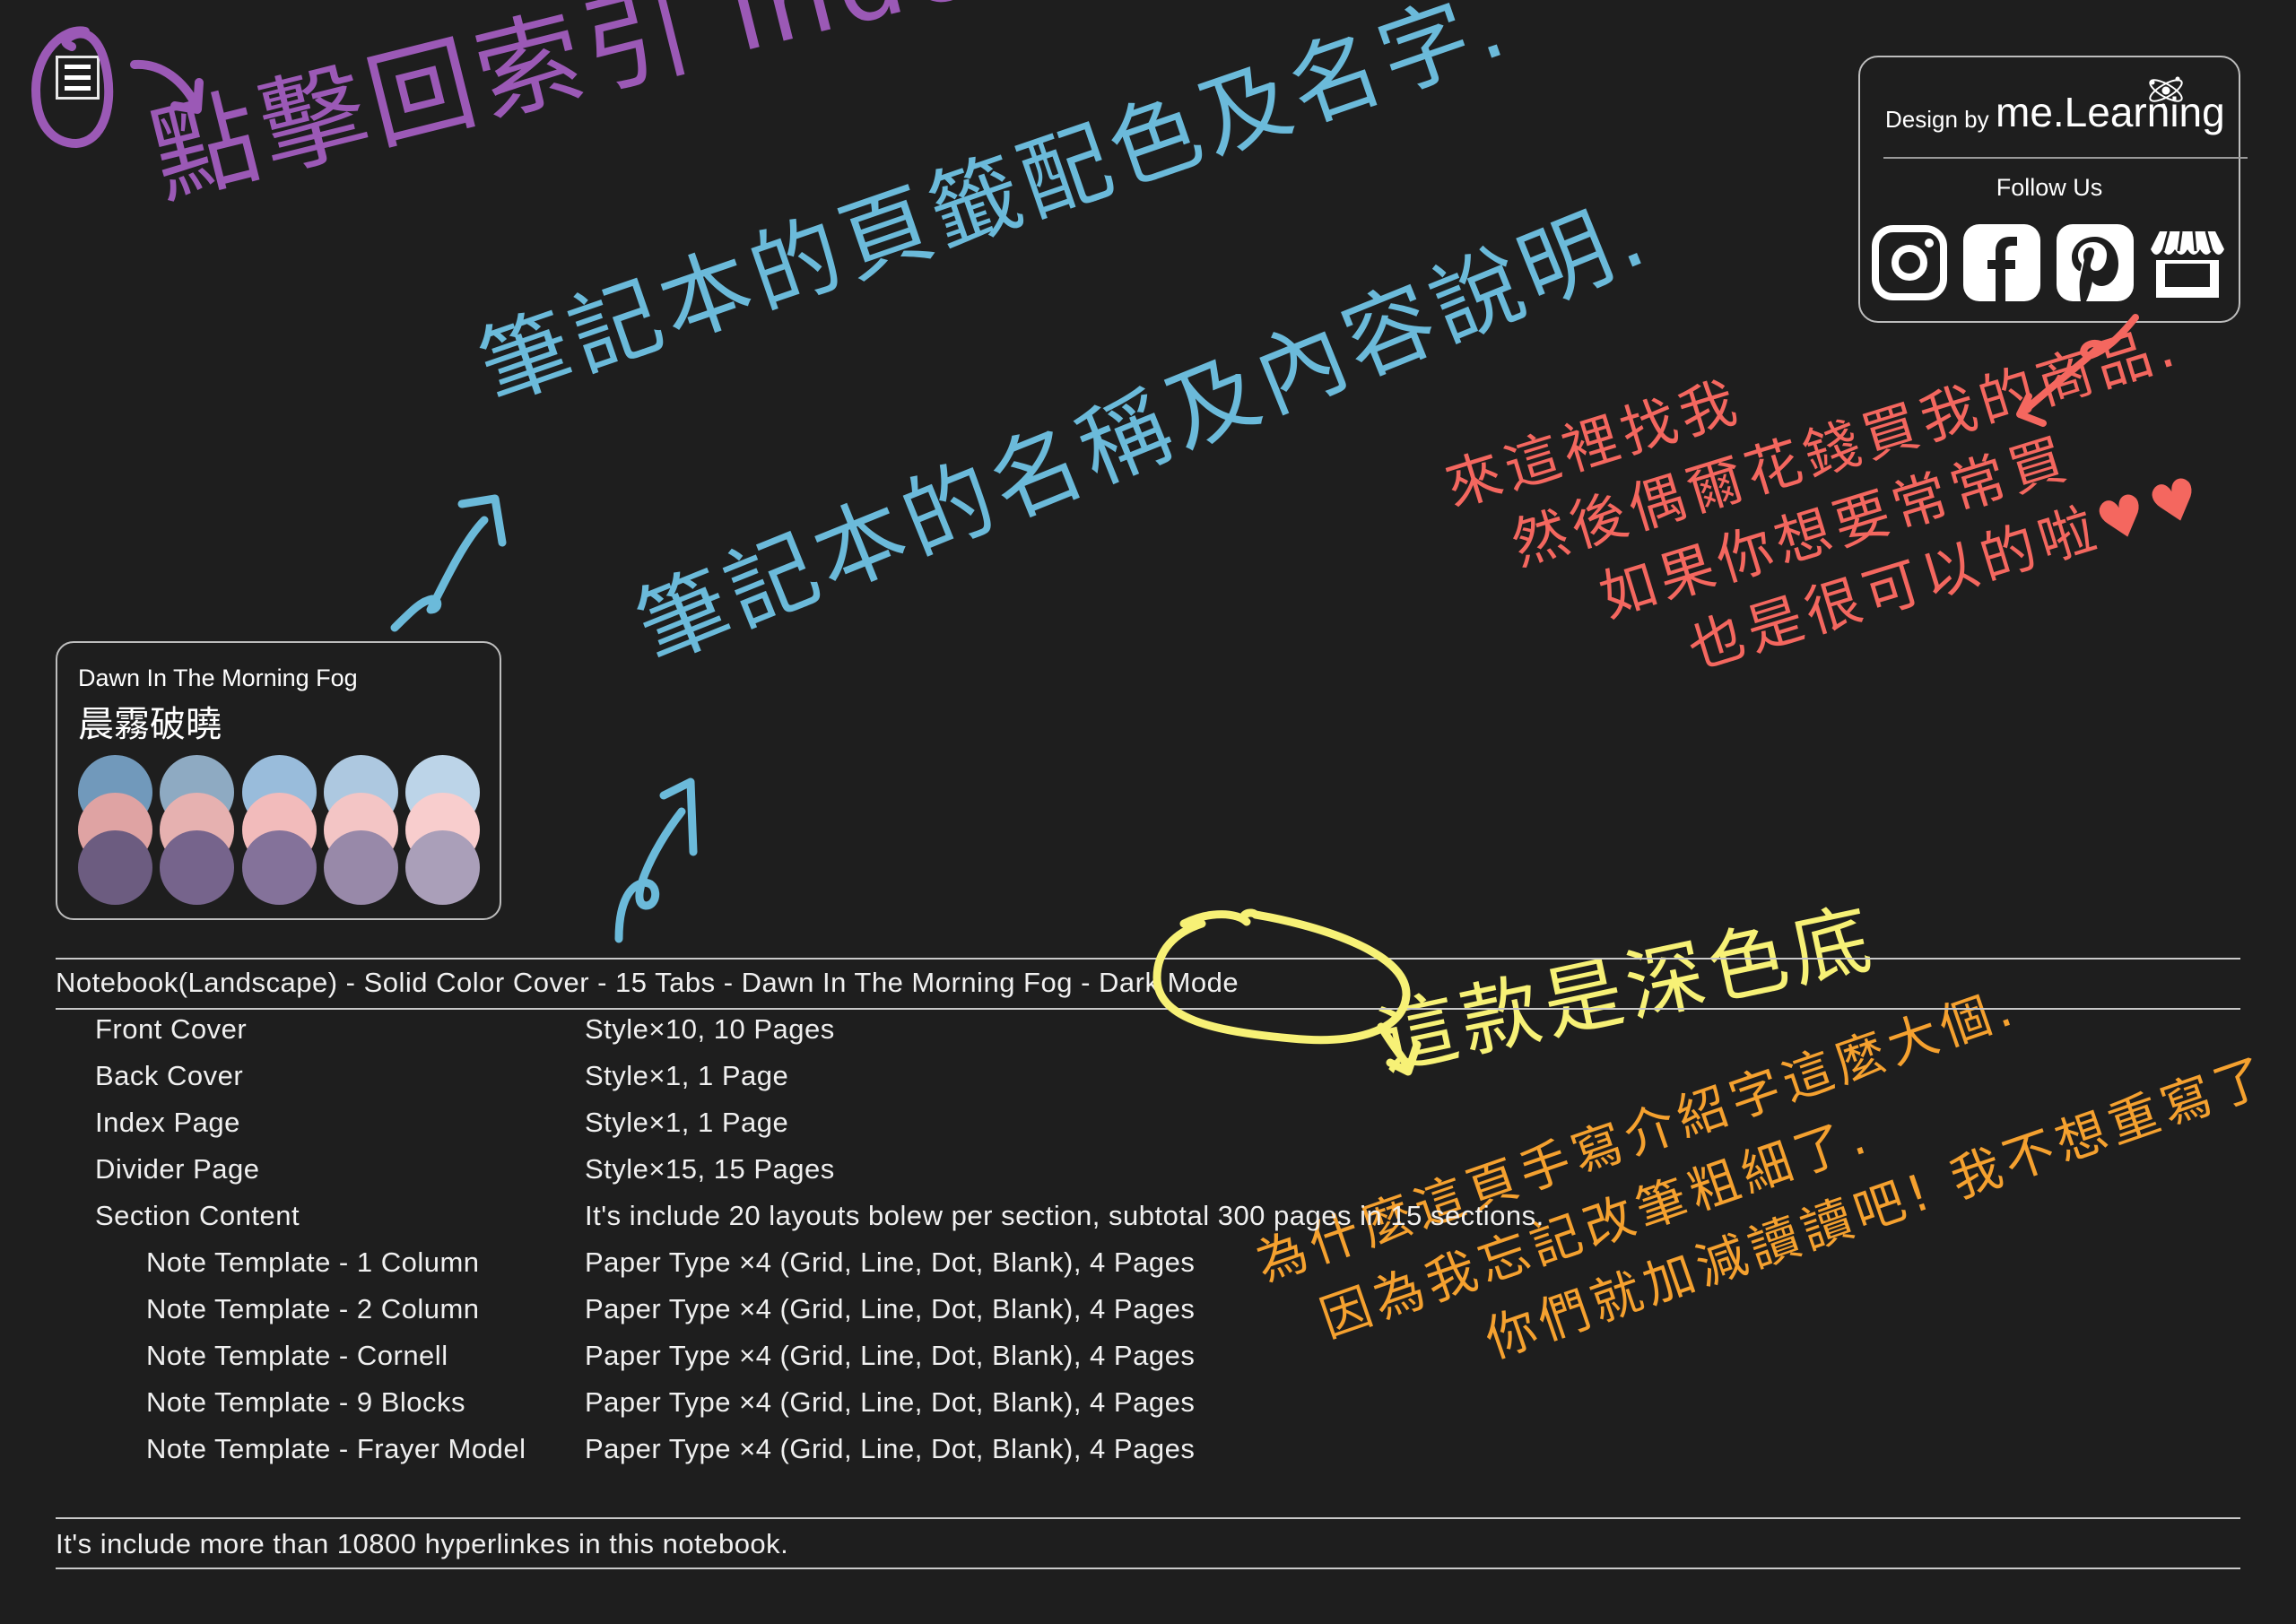 Image resolution: width=2296 pixels, height=1624 pixels. What do you see at coordinates (336, 1448) in the screenshot?
I see `spec-row-label: Note Template - Frayer Model` at bounding box center [336, 1448].